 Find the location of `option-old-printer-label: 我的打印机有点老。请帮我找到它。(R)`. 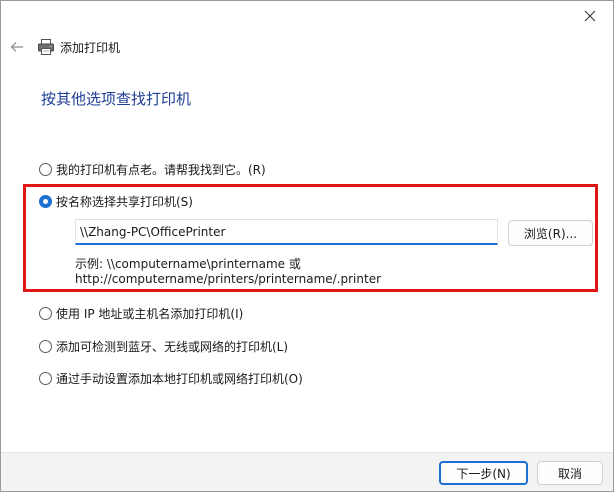

option-old-printer-label: 我的打印机有点老。请帮我找到它。(R) is located at coordinates (161, 169).